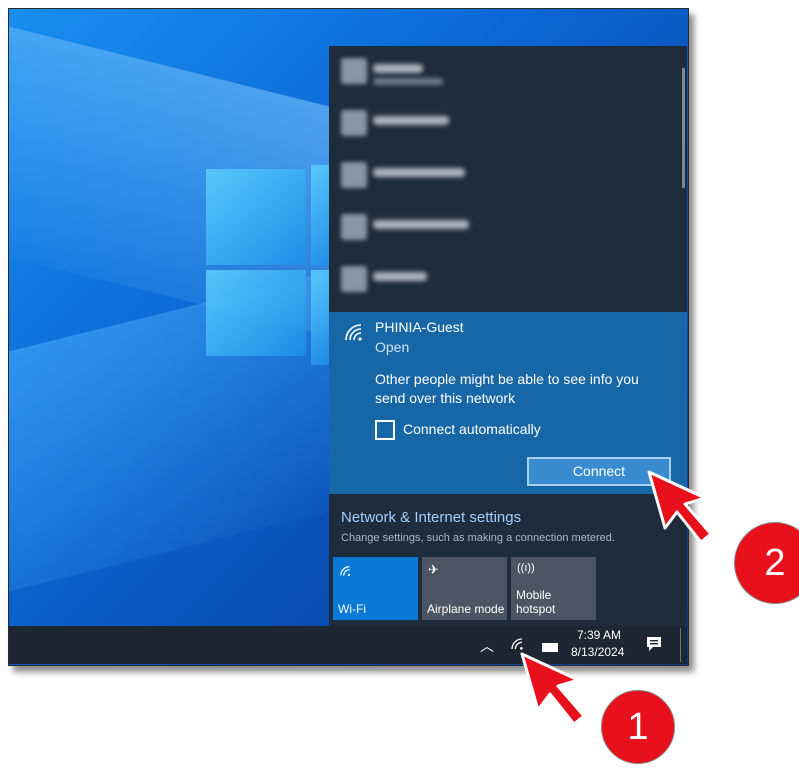 Image resolution: width=799 pixels, height=768 pixels. Describe the element at coordinates (464, 588) in the screenshot. I see `airplane-mode-tile: ✈ Airplane mode` at that location.